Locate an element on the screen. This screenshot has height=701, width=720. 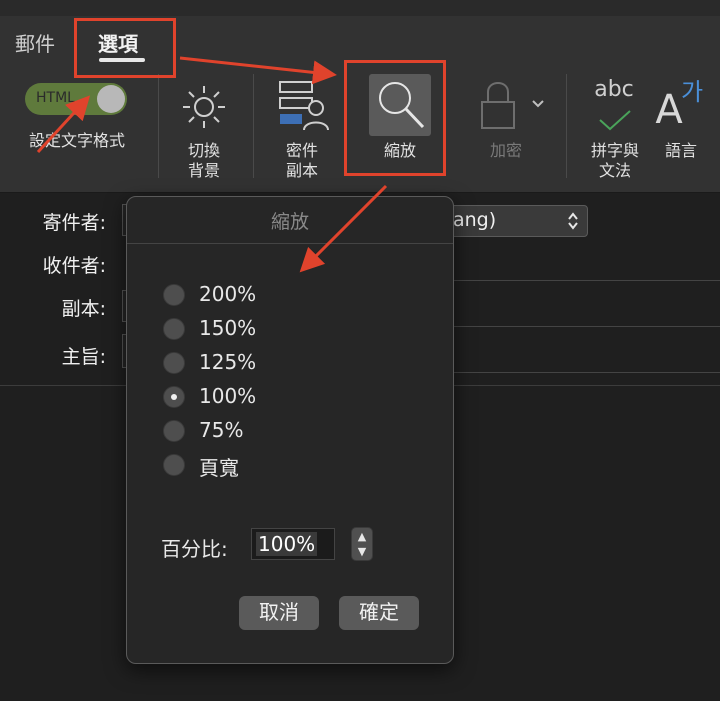
subject-label: 主旨: is located at coordinates (83, 357).